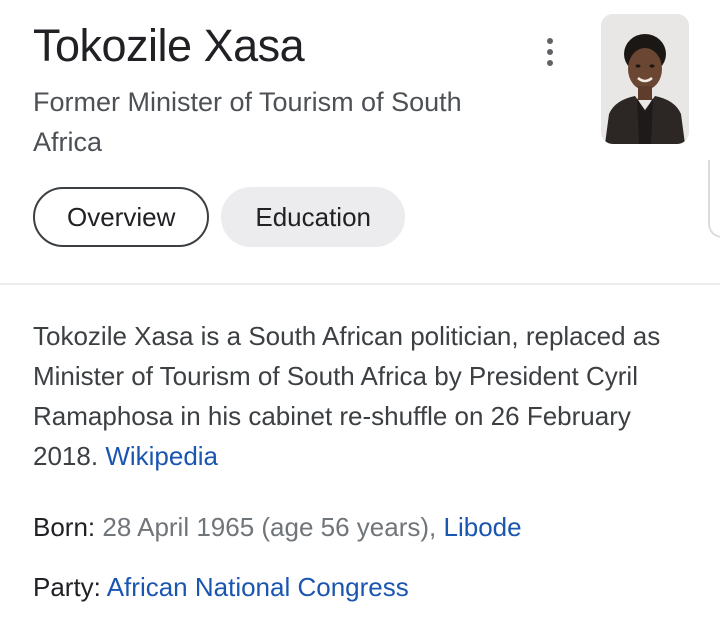 This screenshot has height=628, width=720. Describe the element at coordinates (121, 217) in the screenshot. I see `tab-overview: Overview` at that location.